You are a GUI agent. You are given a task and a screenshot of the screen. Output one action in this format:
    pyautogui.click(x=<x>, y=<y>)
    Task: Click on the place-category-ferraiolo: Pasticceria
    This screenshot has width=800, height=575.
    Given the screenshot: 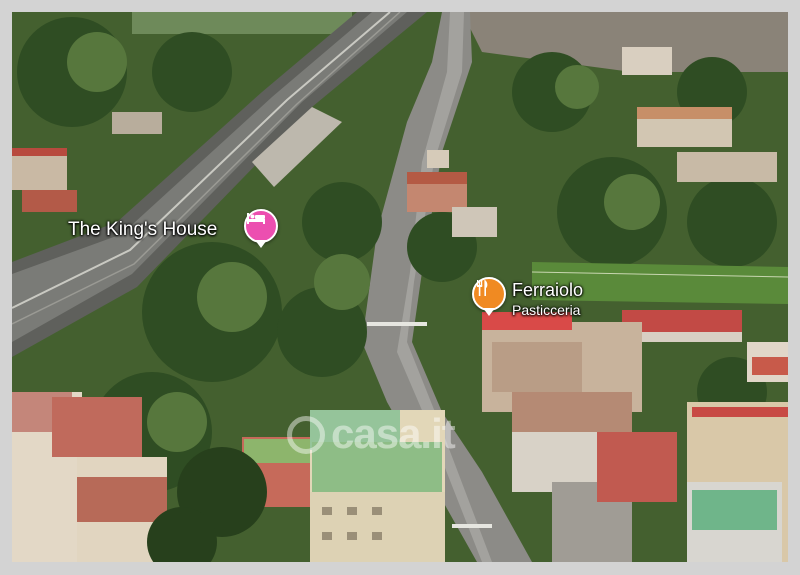 What is the action you would take?
    pyautogui.click(x=546, y=310)
    